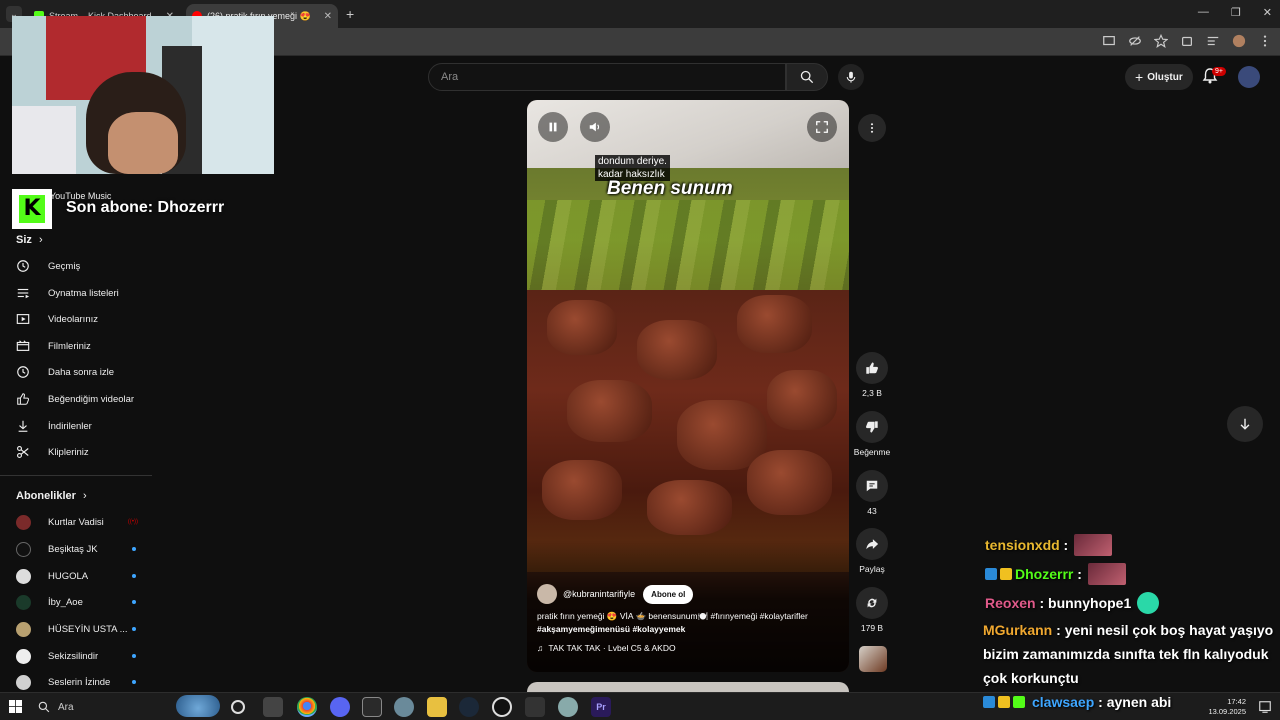  I want to click on clips-icon, so click(23, 452).